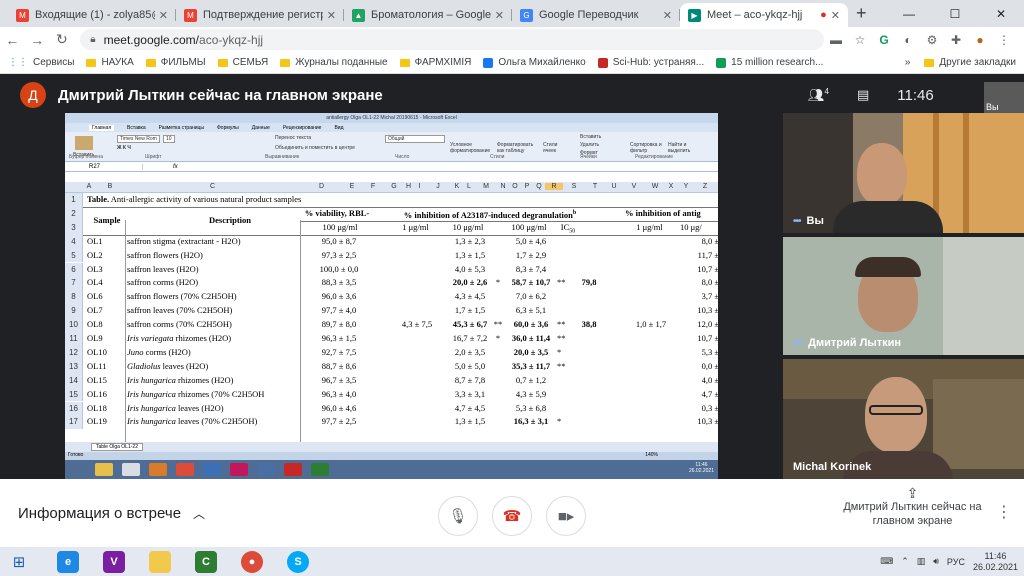  What do you see at coordinates (435, 62) in the screenshot?
I see `bookmark-item: ФАРМХІМІЯ` at bounding box center [435, 62].